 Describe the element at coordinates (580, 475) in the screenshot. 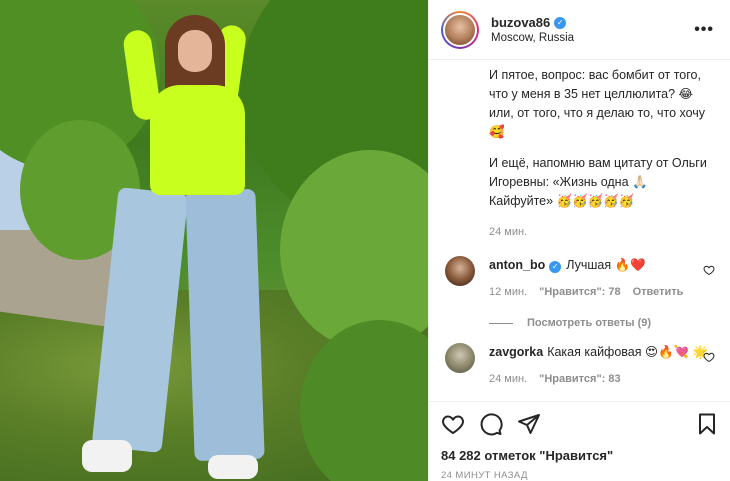

I see `post-date: 24 МИНУТ НАЗАД` at that location.